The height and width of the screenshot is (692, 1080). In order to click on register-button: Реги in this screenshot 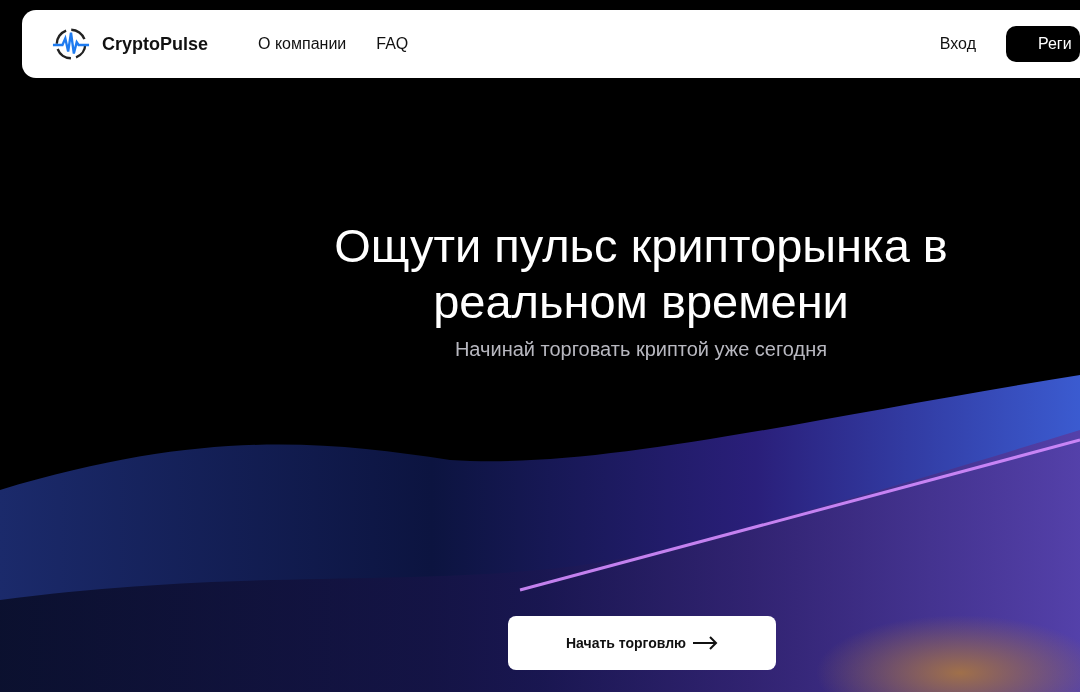, I will do `click(1043, 44)`.